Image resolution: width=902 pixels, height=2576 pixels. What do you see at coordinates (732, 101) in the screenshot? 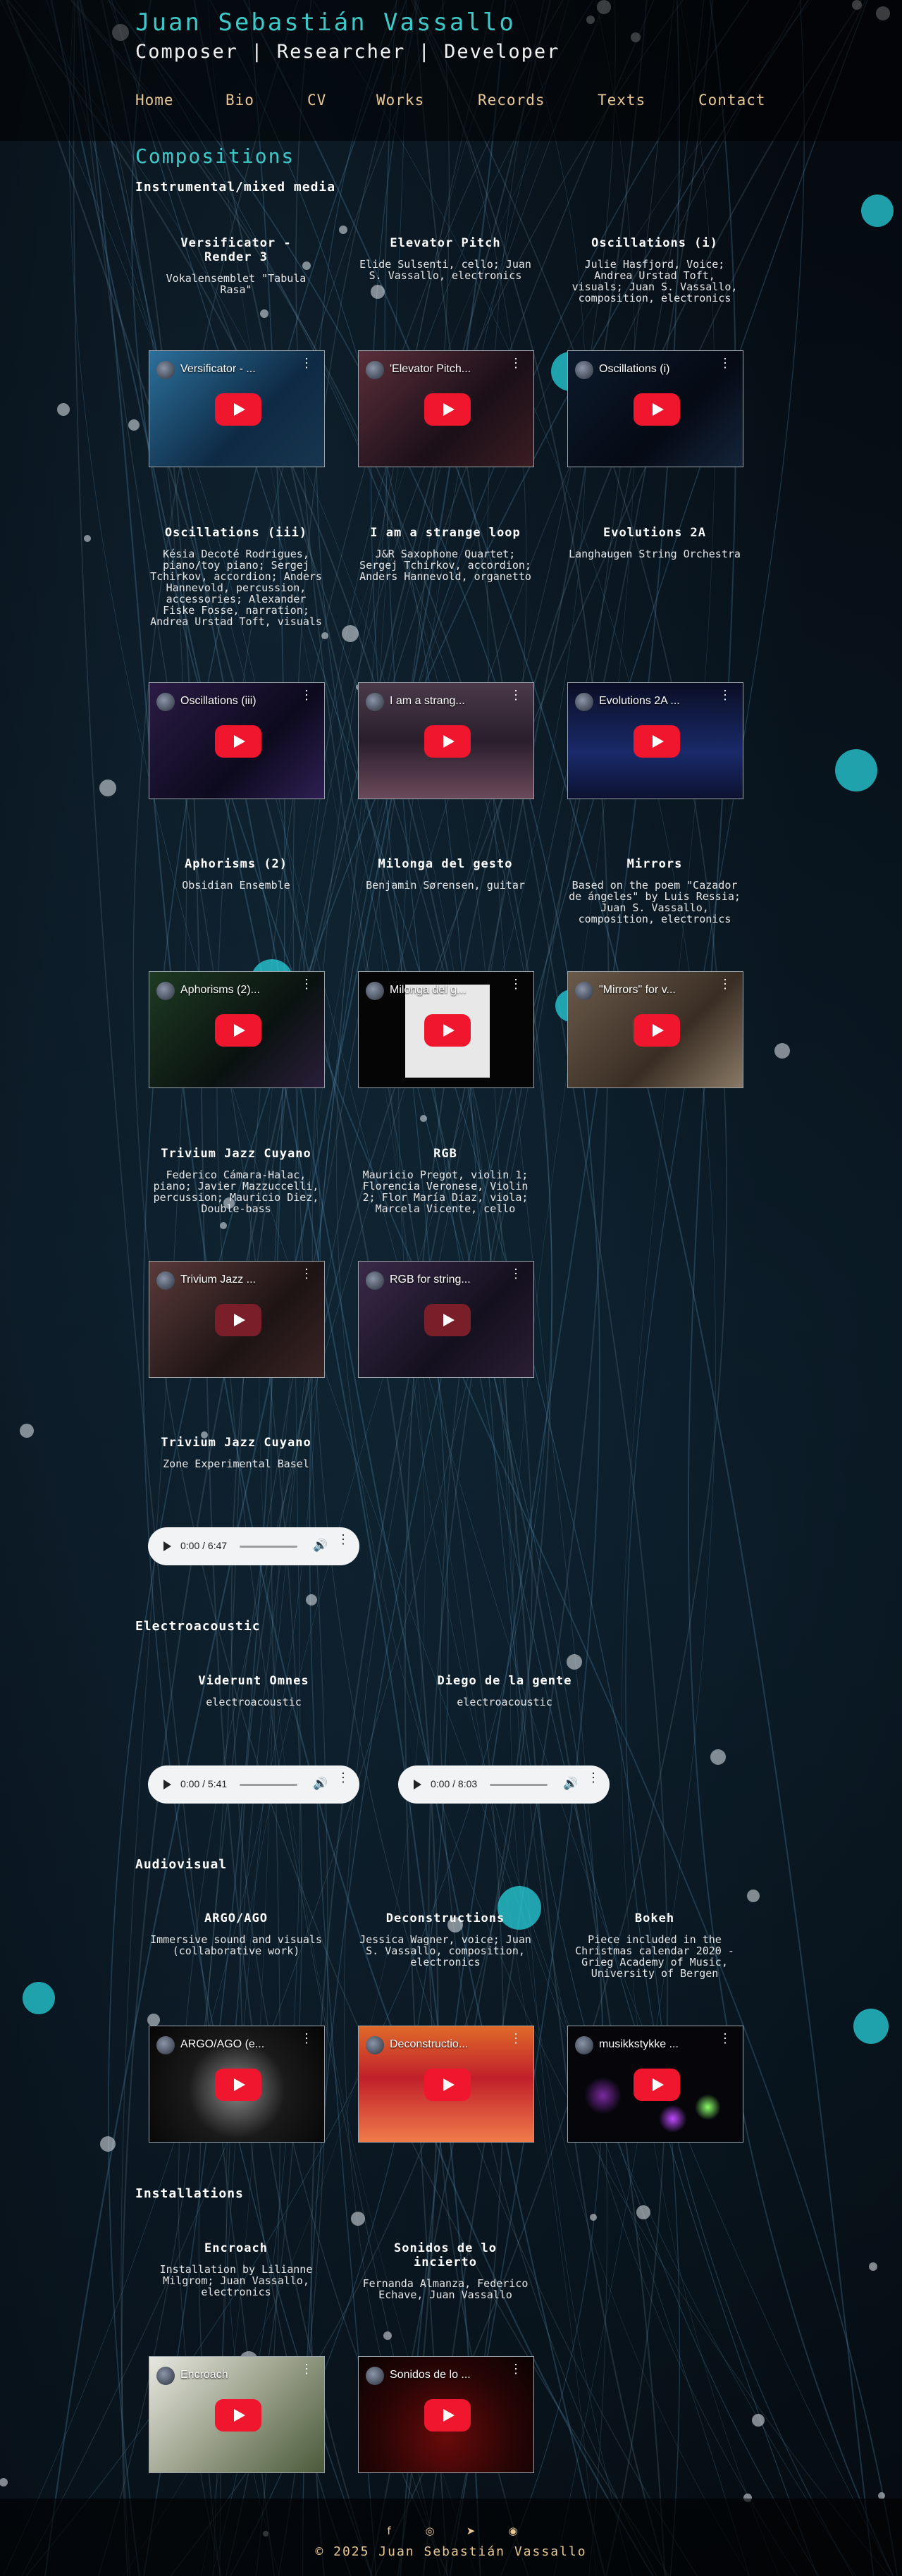
I see `nav-contact: Contact` at bounding box center [732, 101].